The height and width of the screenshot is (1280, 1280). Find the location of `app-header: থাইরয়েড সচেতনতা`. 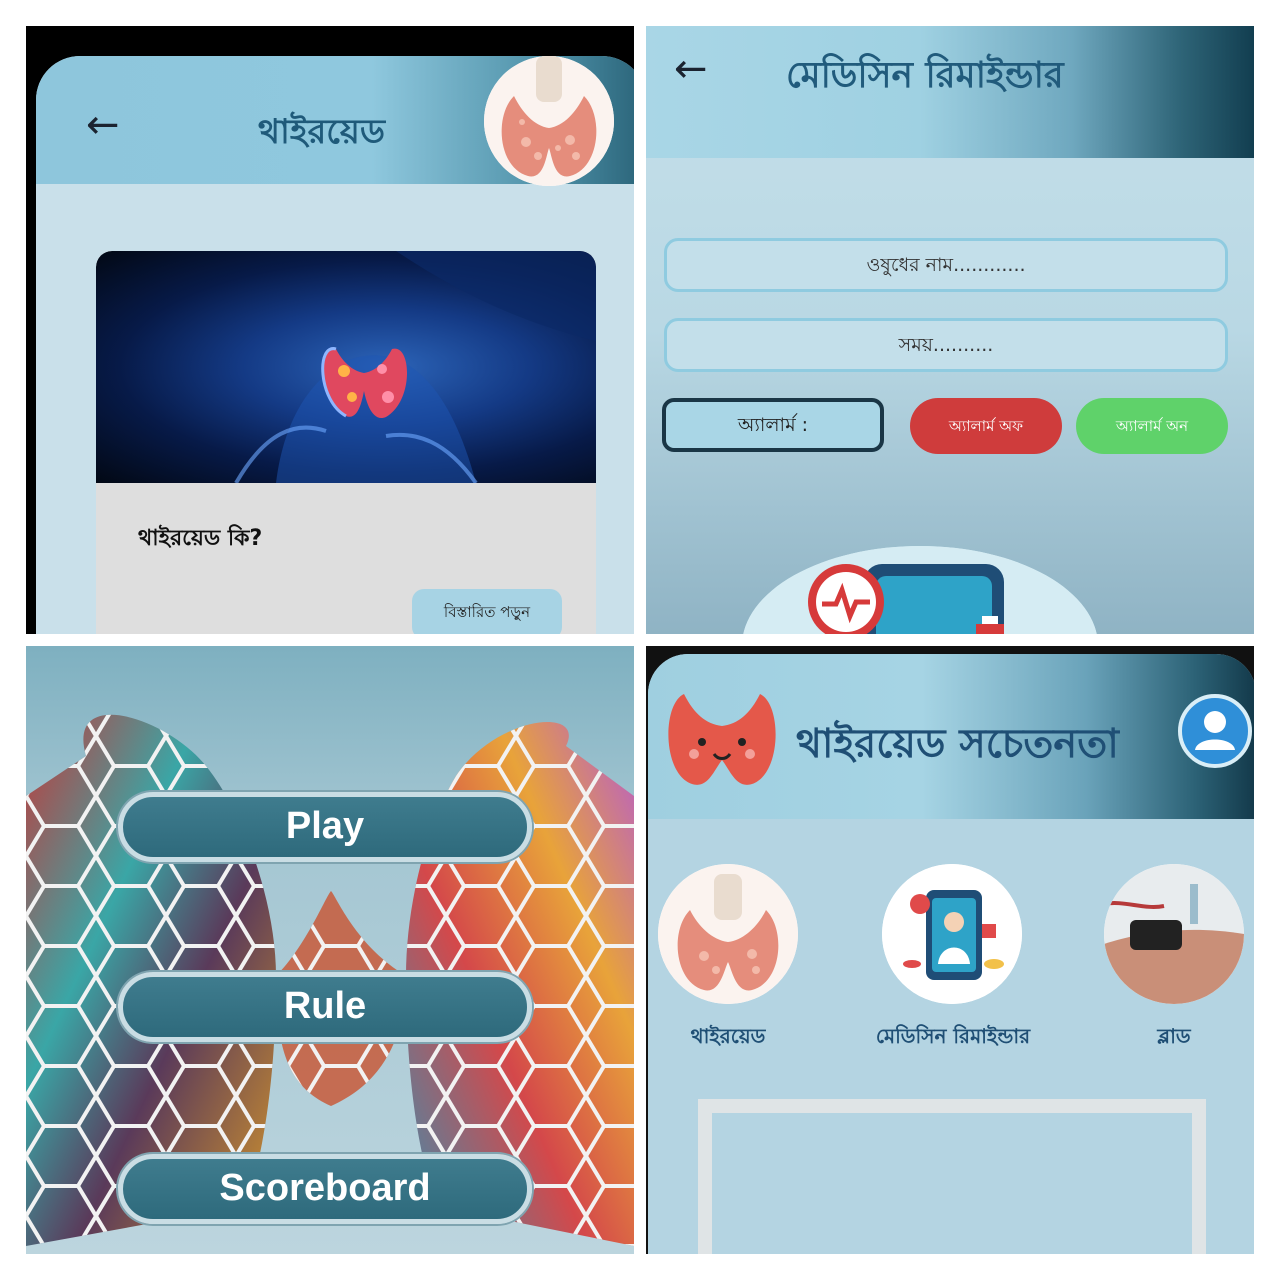

app-header: থাইরয়েড সচেতনতা is located at coordinates (951, 736).